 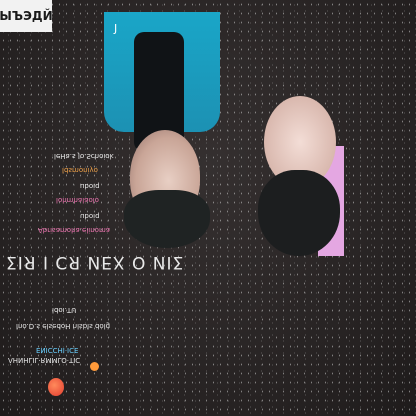 I want to click on hair-right, so click(x=299, y=213).